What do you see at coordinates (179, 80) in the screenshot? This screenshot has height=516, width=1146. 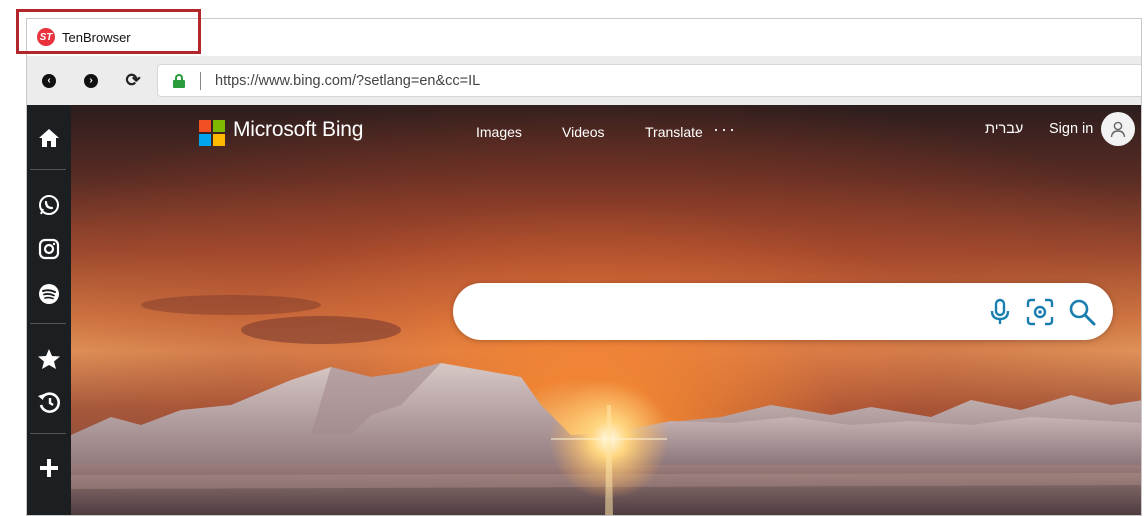 I see `lock-icon` at bounding box center [179, 80].